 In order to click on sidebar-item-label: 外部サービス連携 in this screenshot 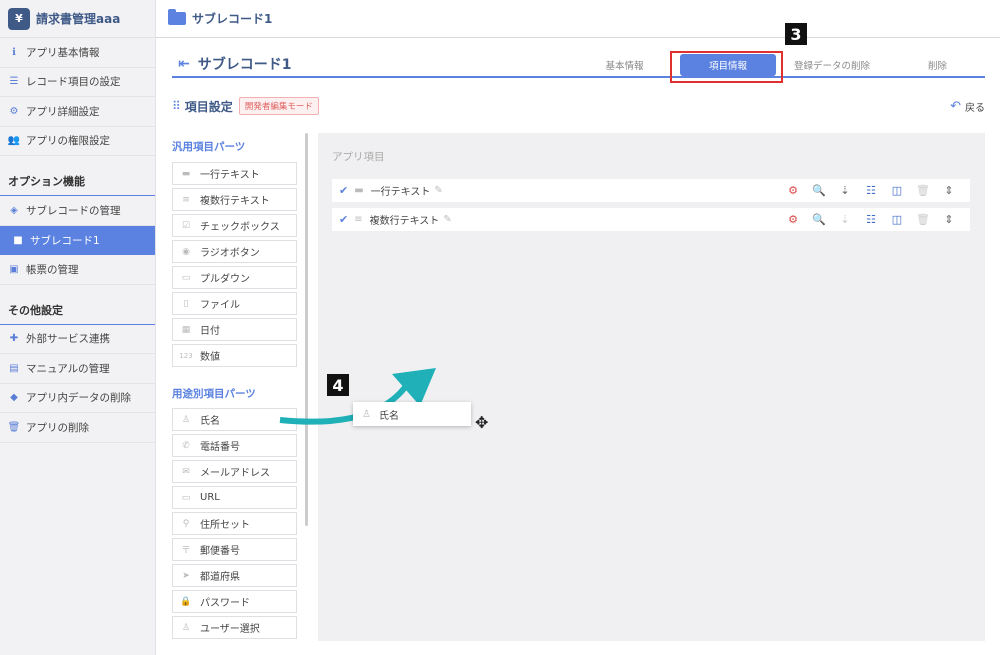, I will do `click(68, 339)`.